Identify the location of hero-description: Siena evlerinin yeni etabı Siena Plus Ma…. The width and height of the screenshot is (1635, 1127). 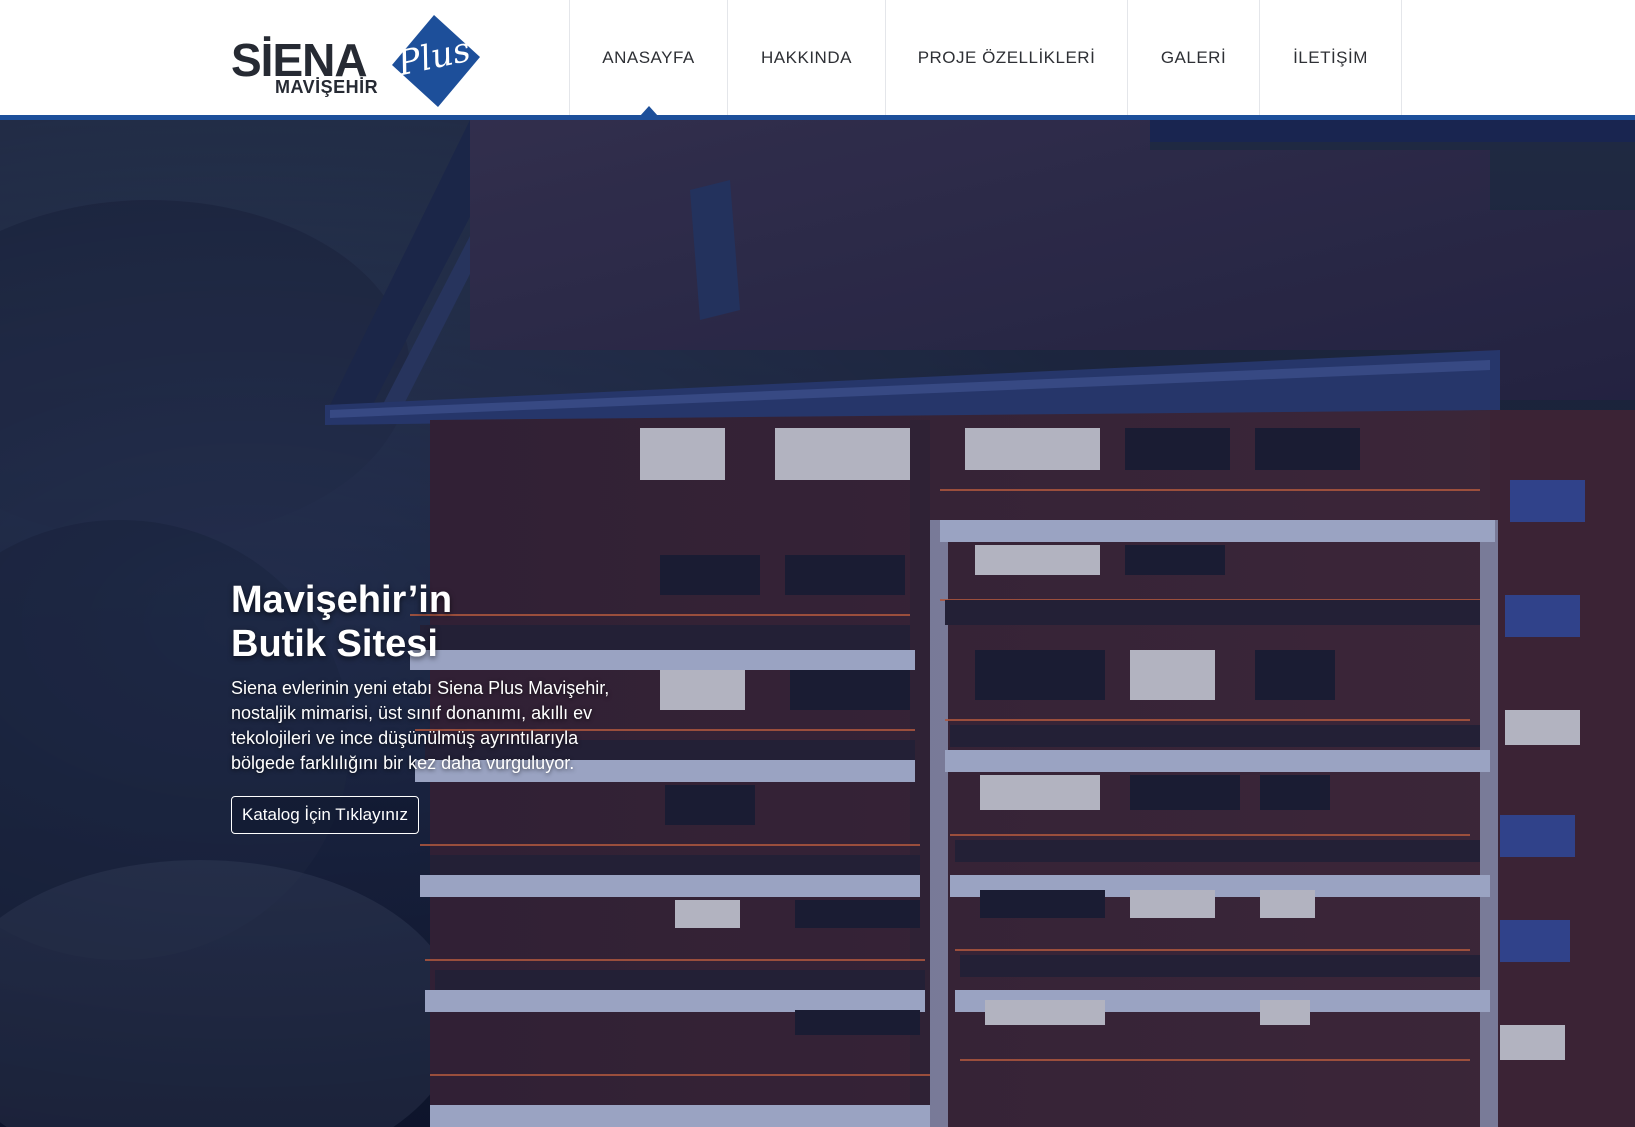
(420, 725).